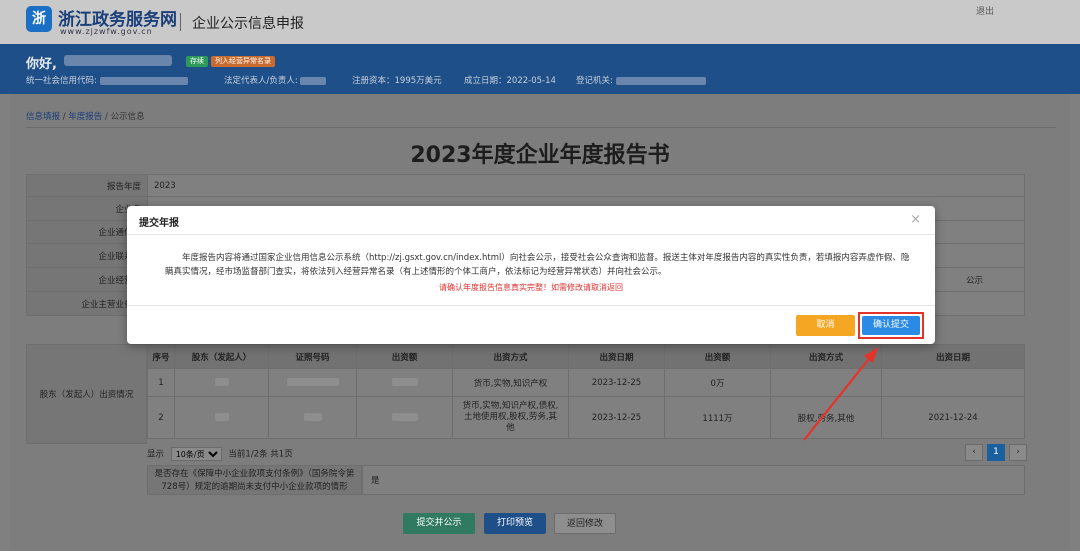 This screenshot has height=551, width=1080. Describe the element at coordinates (840, 394) in the screenshot. I see `annotation-arrow-icon` at that location.